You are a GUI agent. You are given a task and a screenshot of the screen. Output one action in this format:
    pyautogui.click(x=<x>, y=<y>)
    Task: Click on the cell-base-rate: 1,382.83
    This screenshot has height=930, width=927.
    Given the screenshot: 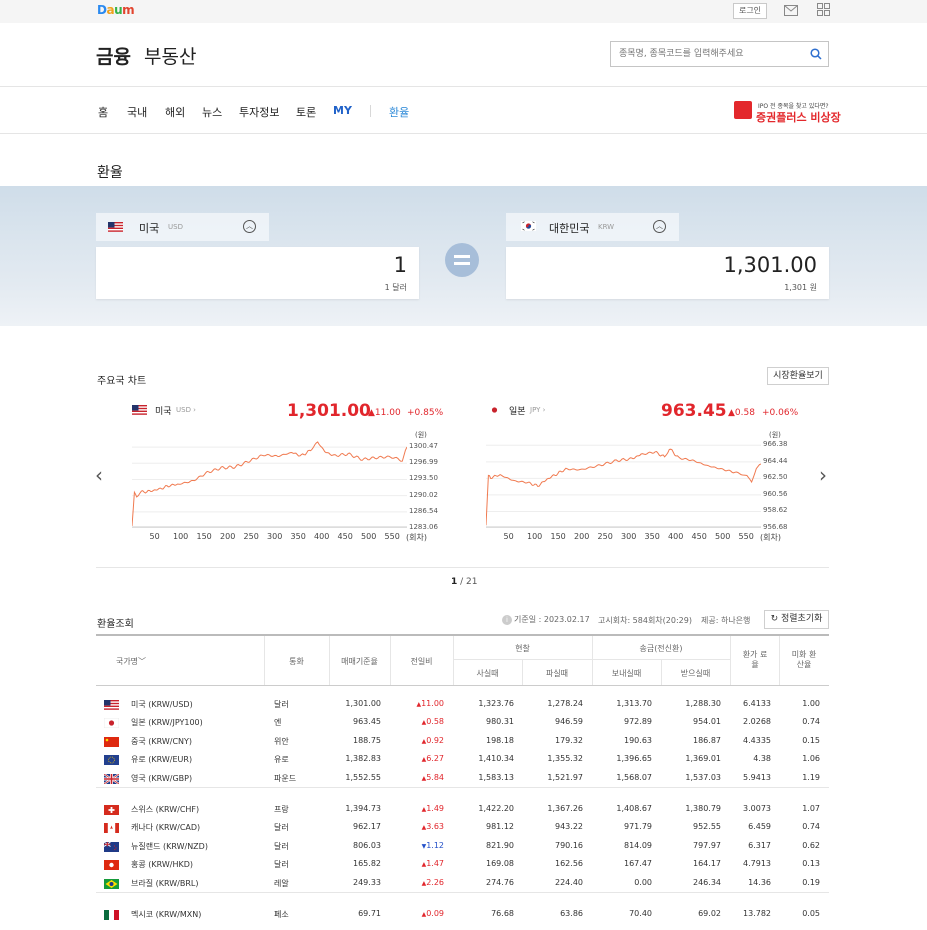 What is the action you would take?
    pyautogui.click(x=363, y=759)
    